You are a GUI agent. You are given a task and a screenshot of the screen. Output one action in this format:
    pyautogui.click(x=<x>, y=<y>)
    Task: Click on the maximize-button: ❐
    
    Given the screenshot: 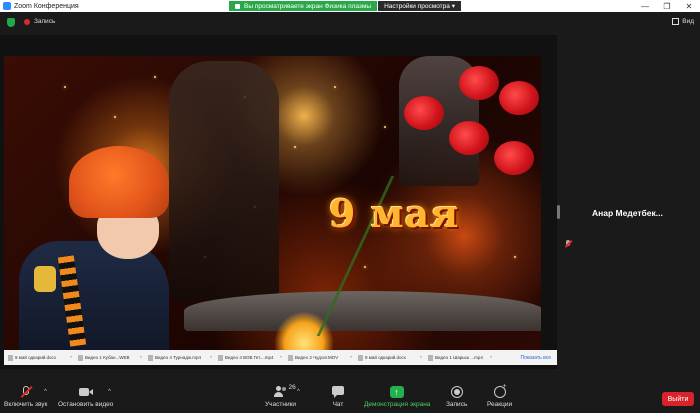 What is the action you would take?
    pyautogui.click(x=667, y=6)
    